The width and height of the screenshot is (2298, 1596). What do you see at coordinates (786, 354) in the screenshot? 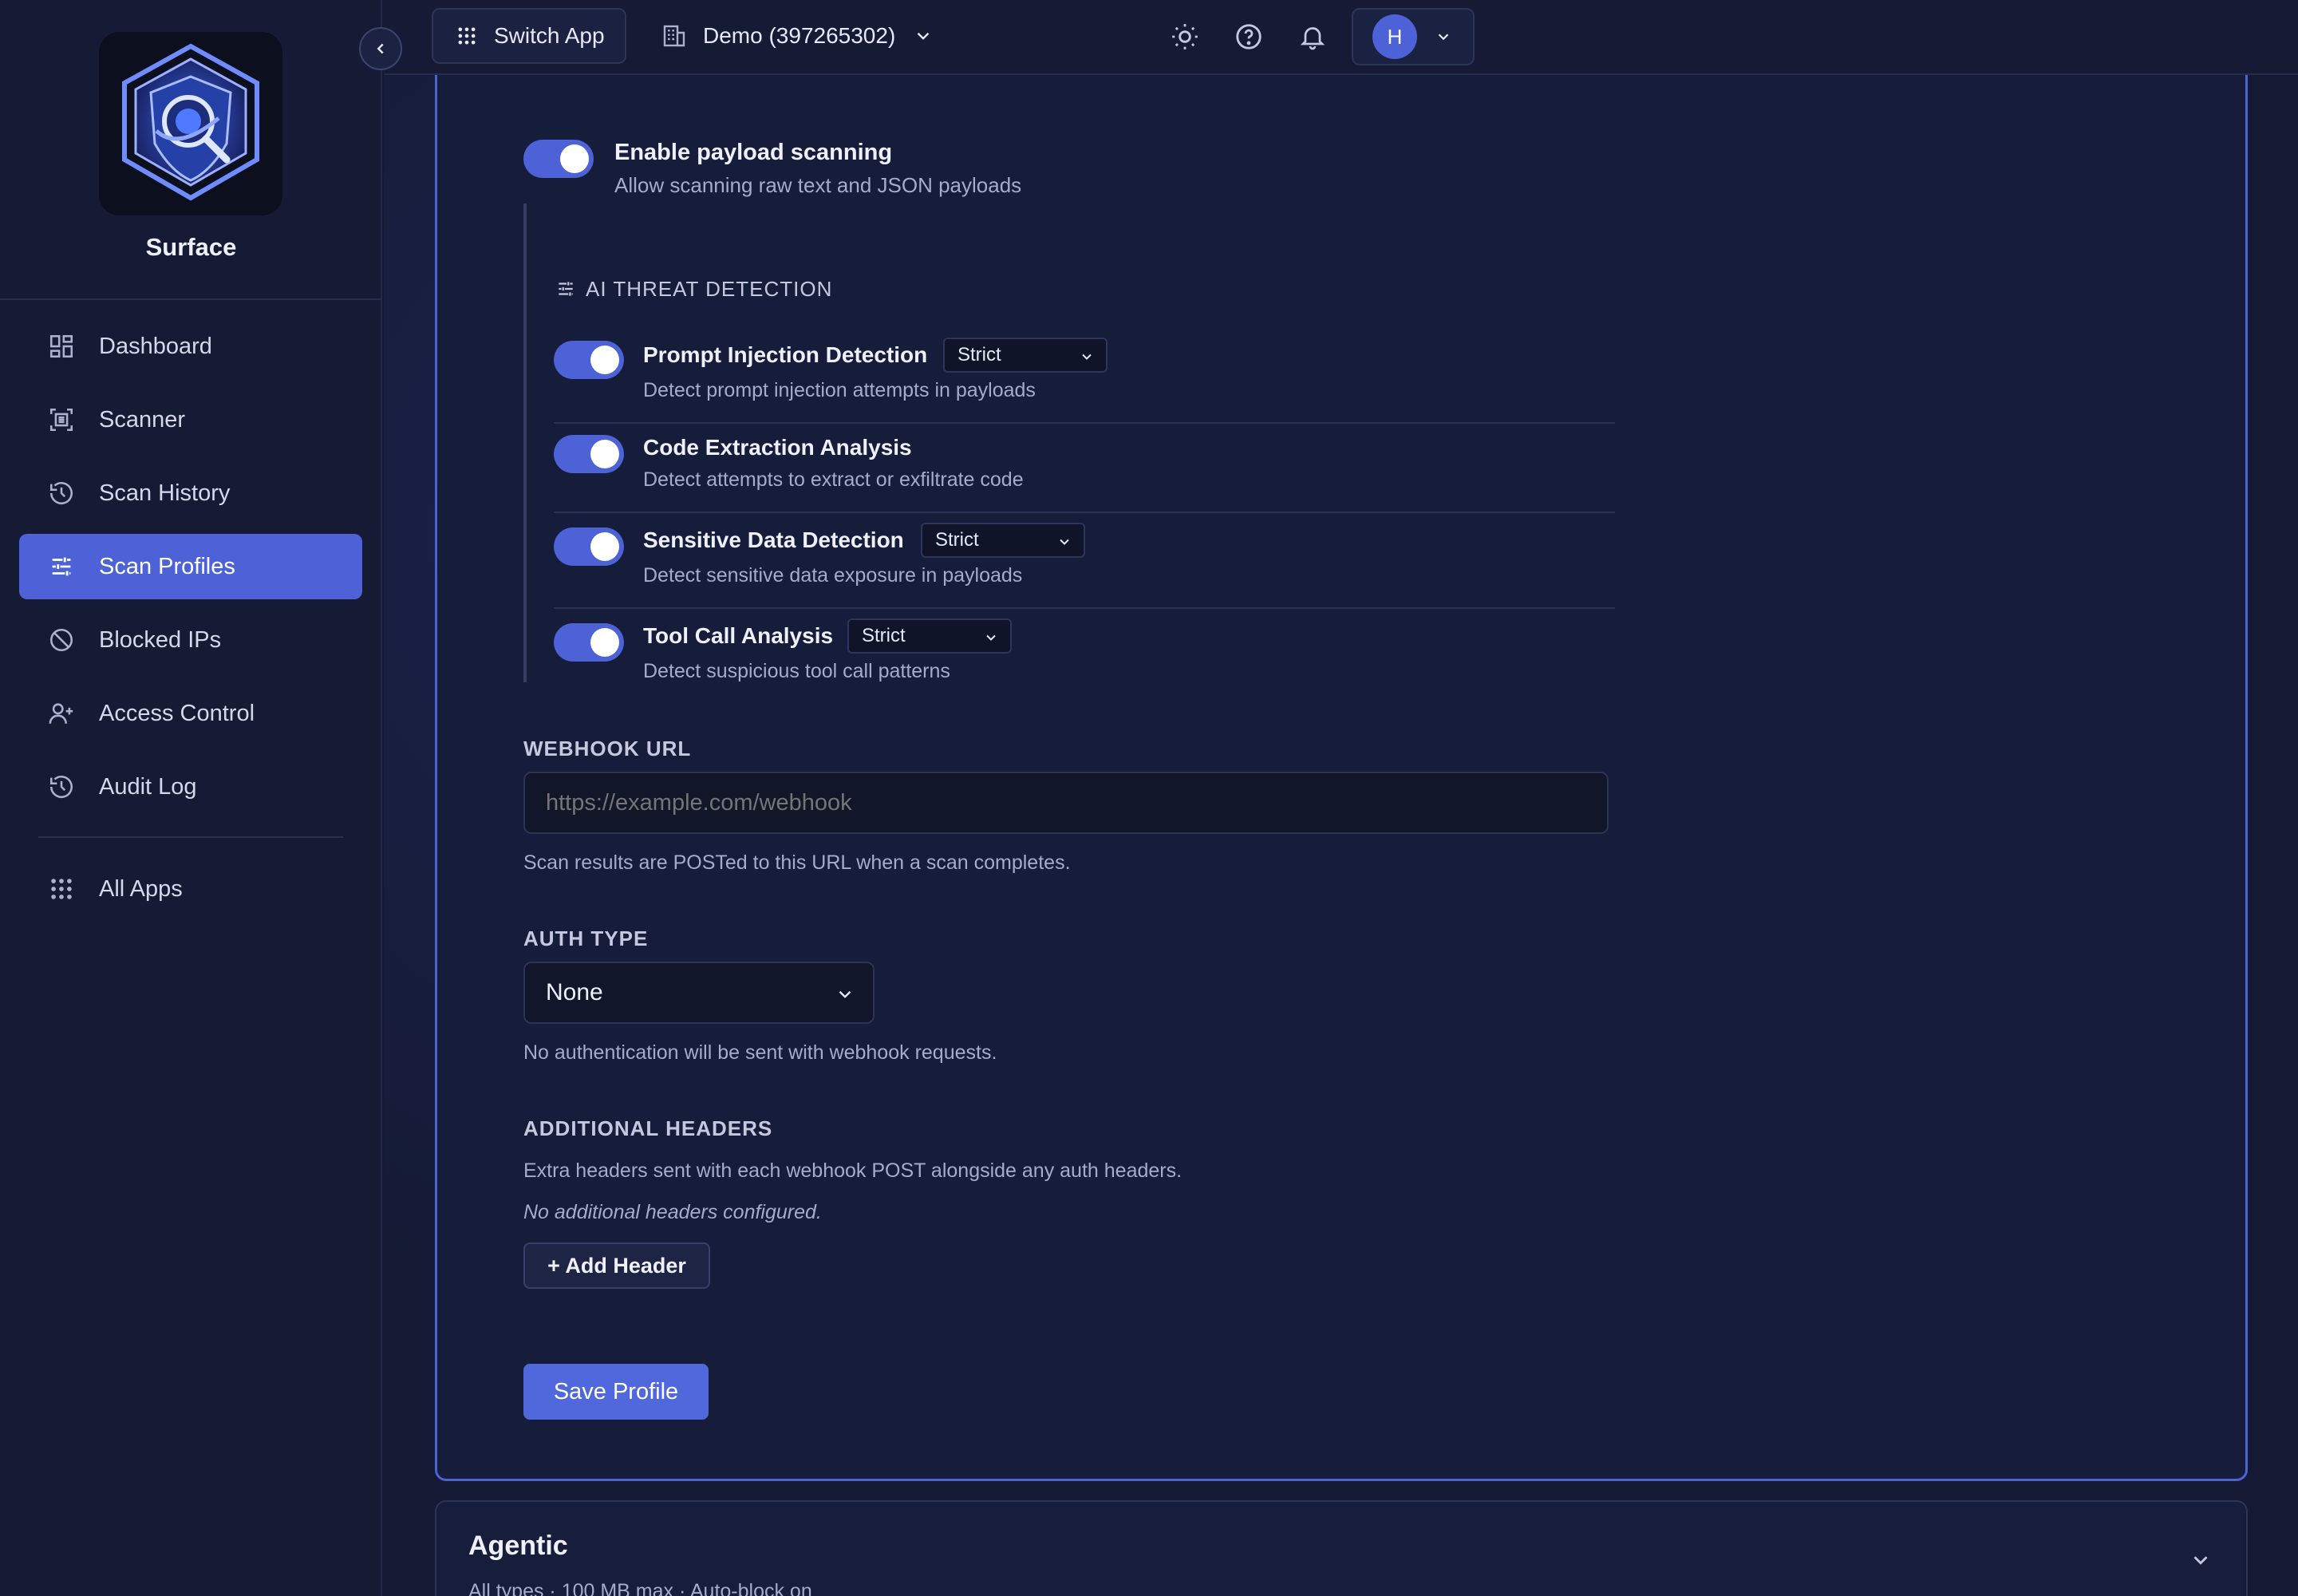
I see `prompt-injection-label: Prompt Injection Detection` at bounding box center [786, 354].